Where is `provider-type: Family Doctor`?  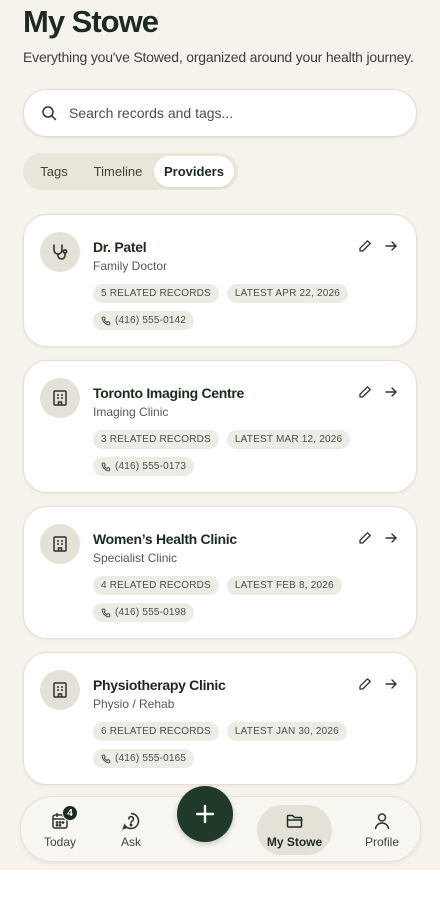 provider-type: Family Doctor is located at coordinates (130, 266).